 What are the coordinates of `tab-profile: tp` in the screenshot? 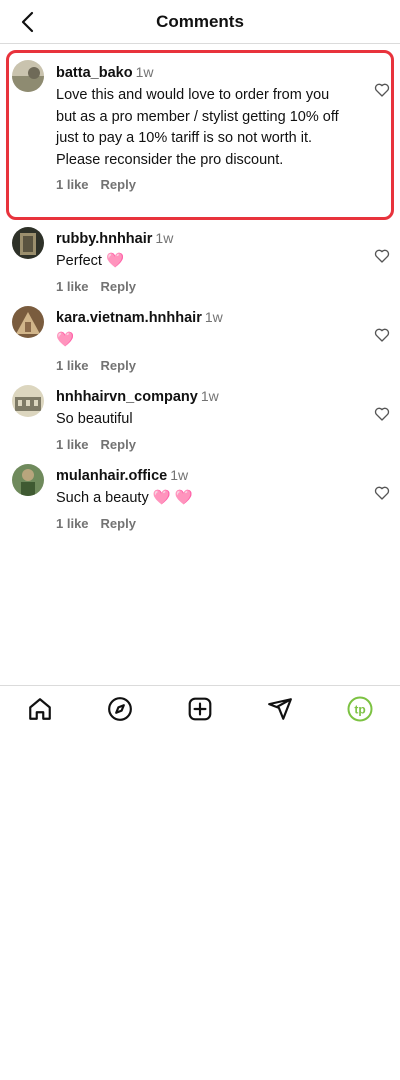 It's located at (360, 709).